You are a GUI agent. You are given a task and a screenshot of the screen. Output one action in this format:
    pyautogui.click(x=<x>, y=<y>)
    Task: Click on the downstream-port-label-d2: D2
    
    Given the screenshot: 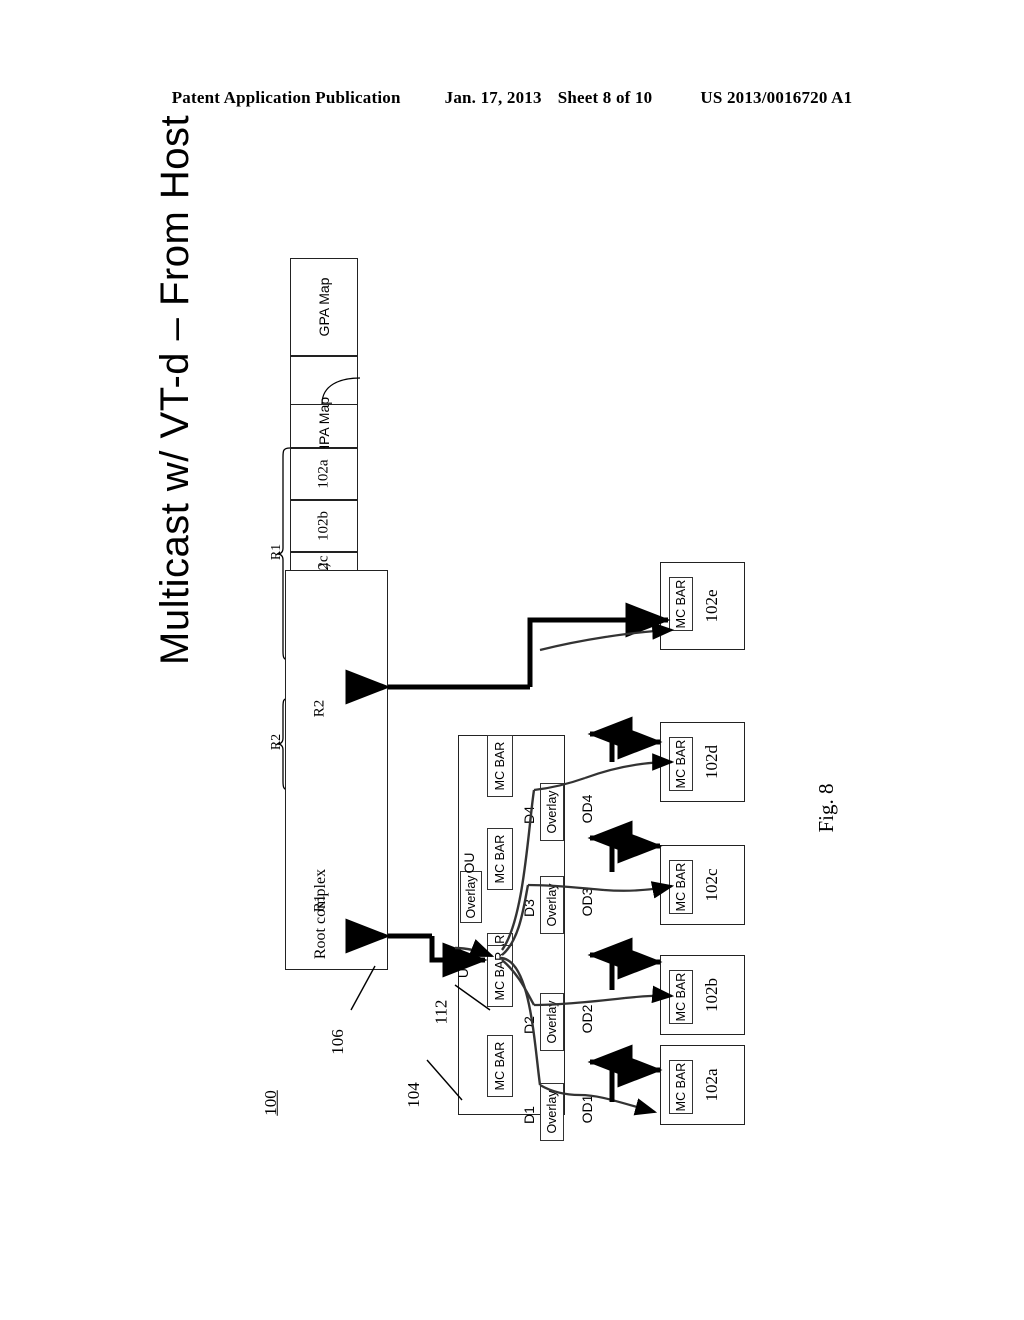 What is the action you would take?
    pyautogui.click(x=529, y=1025)
    